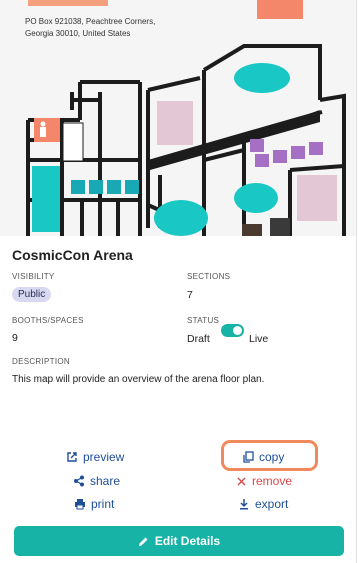 The width and height of the screenshot is (358, 563). What do you see at coordinates (232, 330) in the screenshot?
I see `status-toggle` at bounding box center [232, 330].